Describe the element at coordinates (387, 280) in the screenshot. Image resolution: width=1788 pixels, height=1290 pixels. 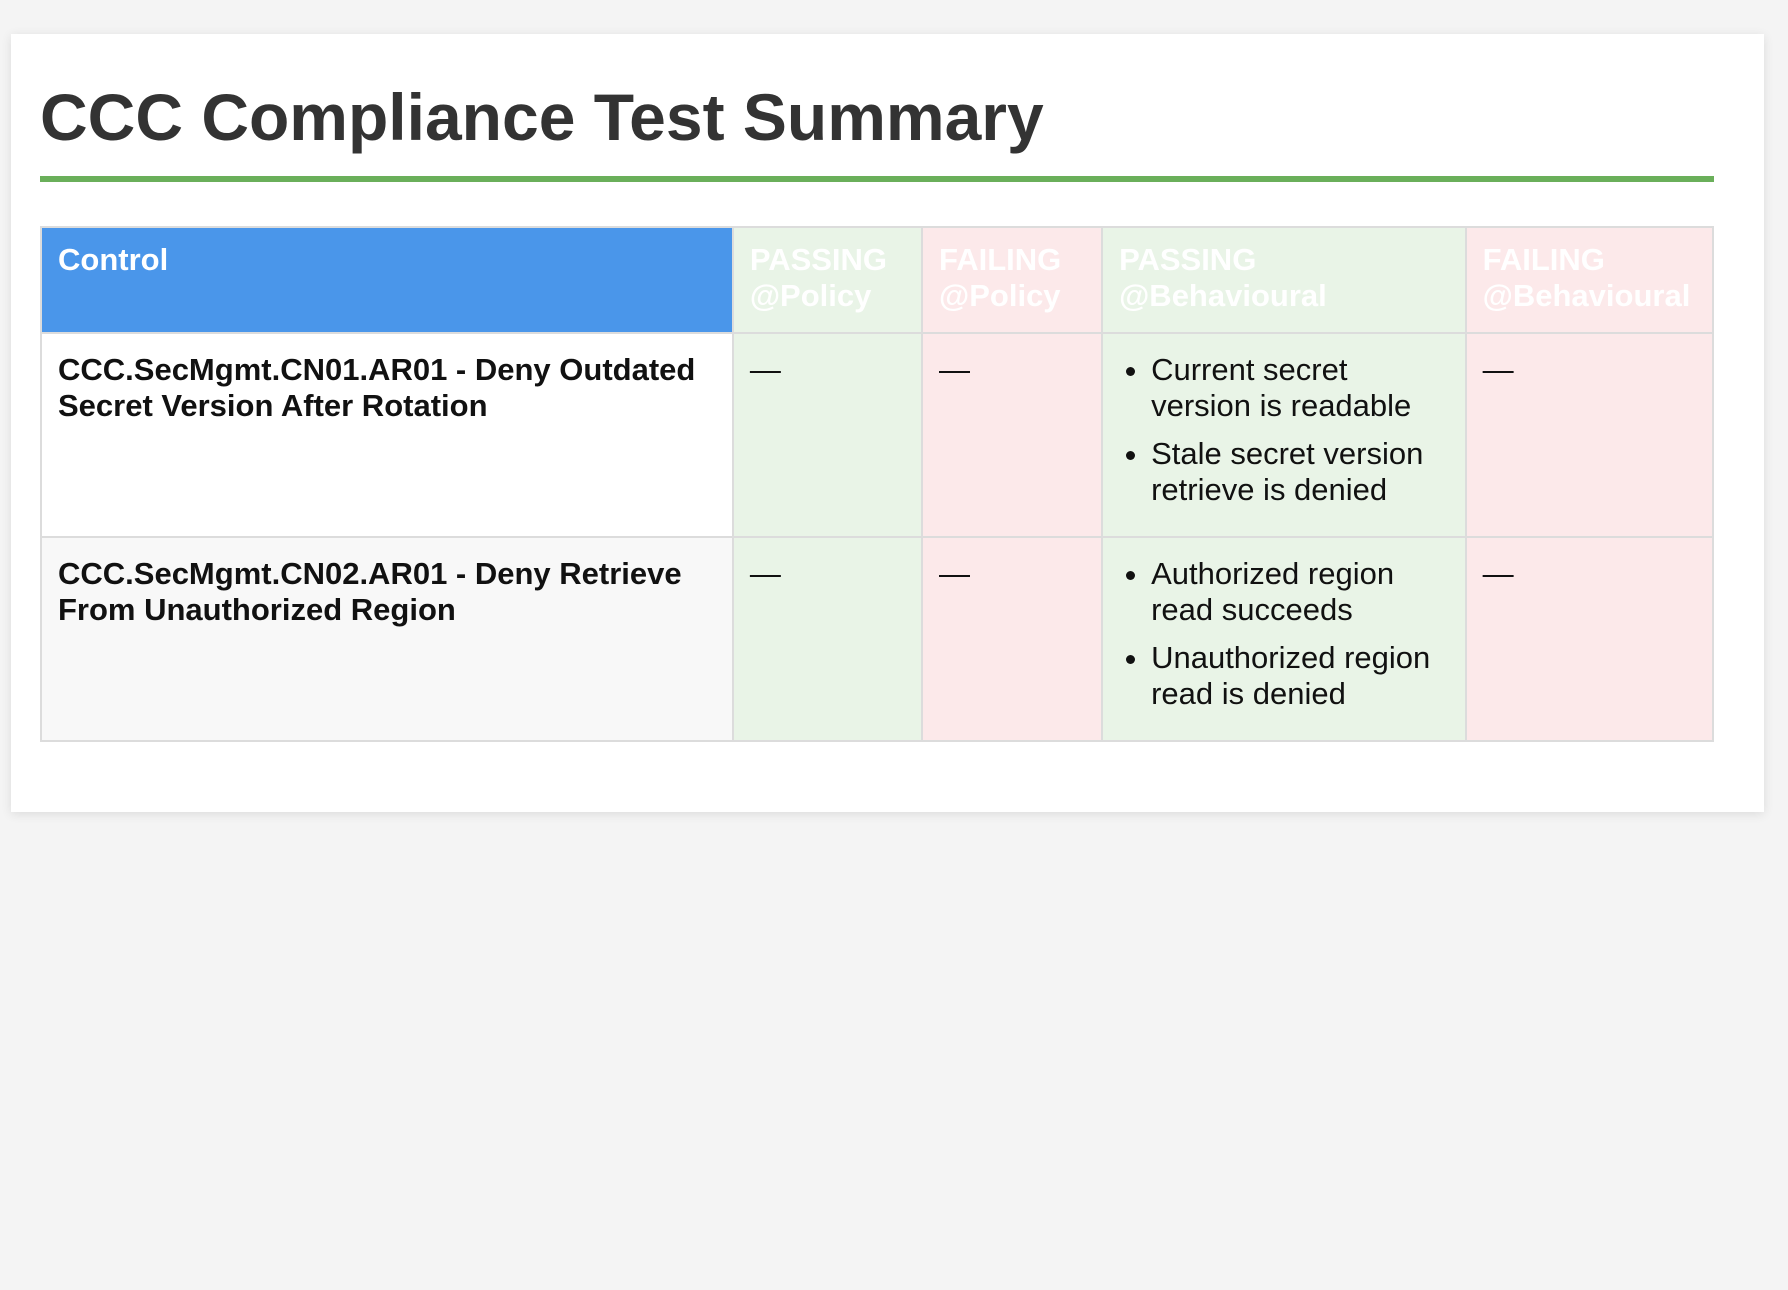
I see `header-control: Control` at that location.